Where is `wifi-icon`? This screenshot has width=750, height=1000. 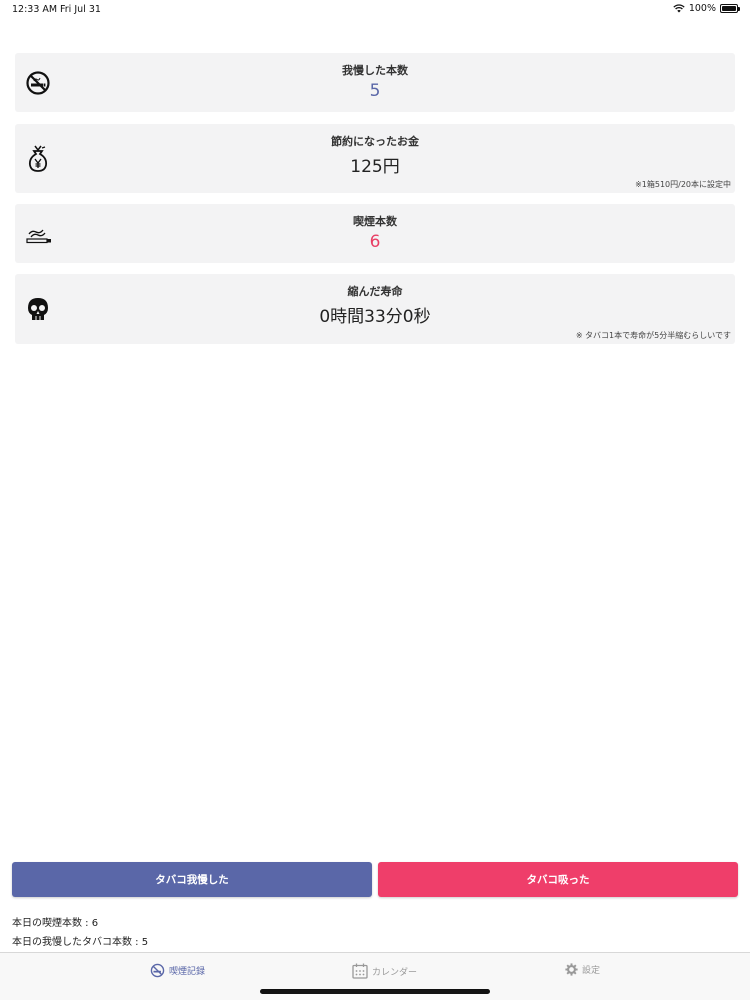
wifi-icon is located at coordinates (679, 8).